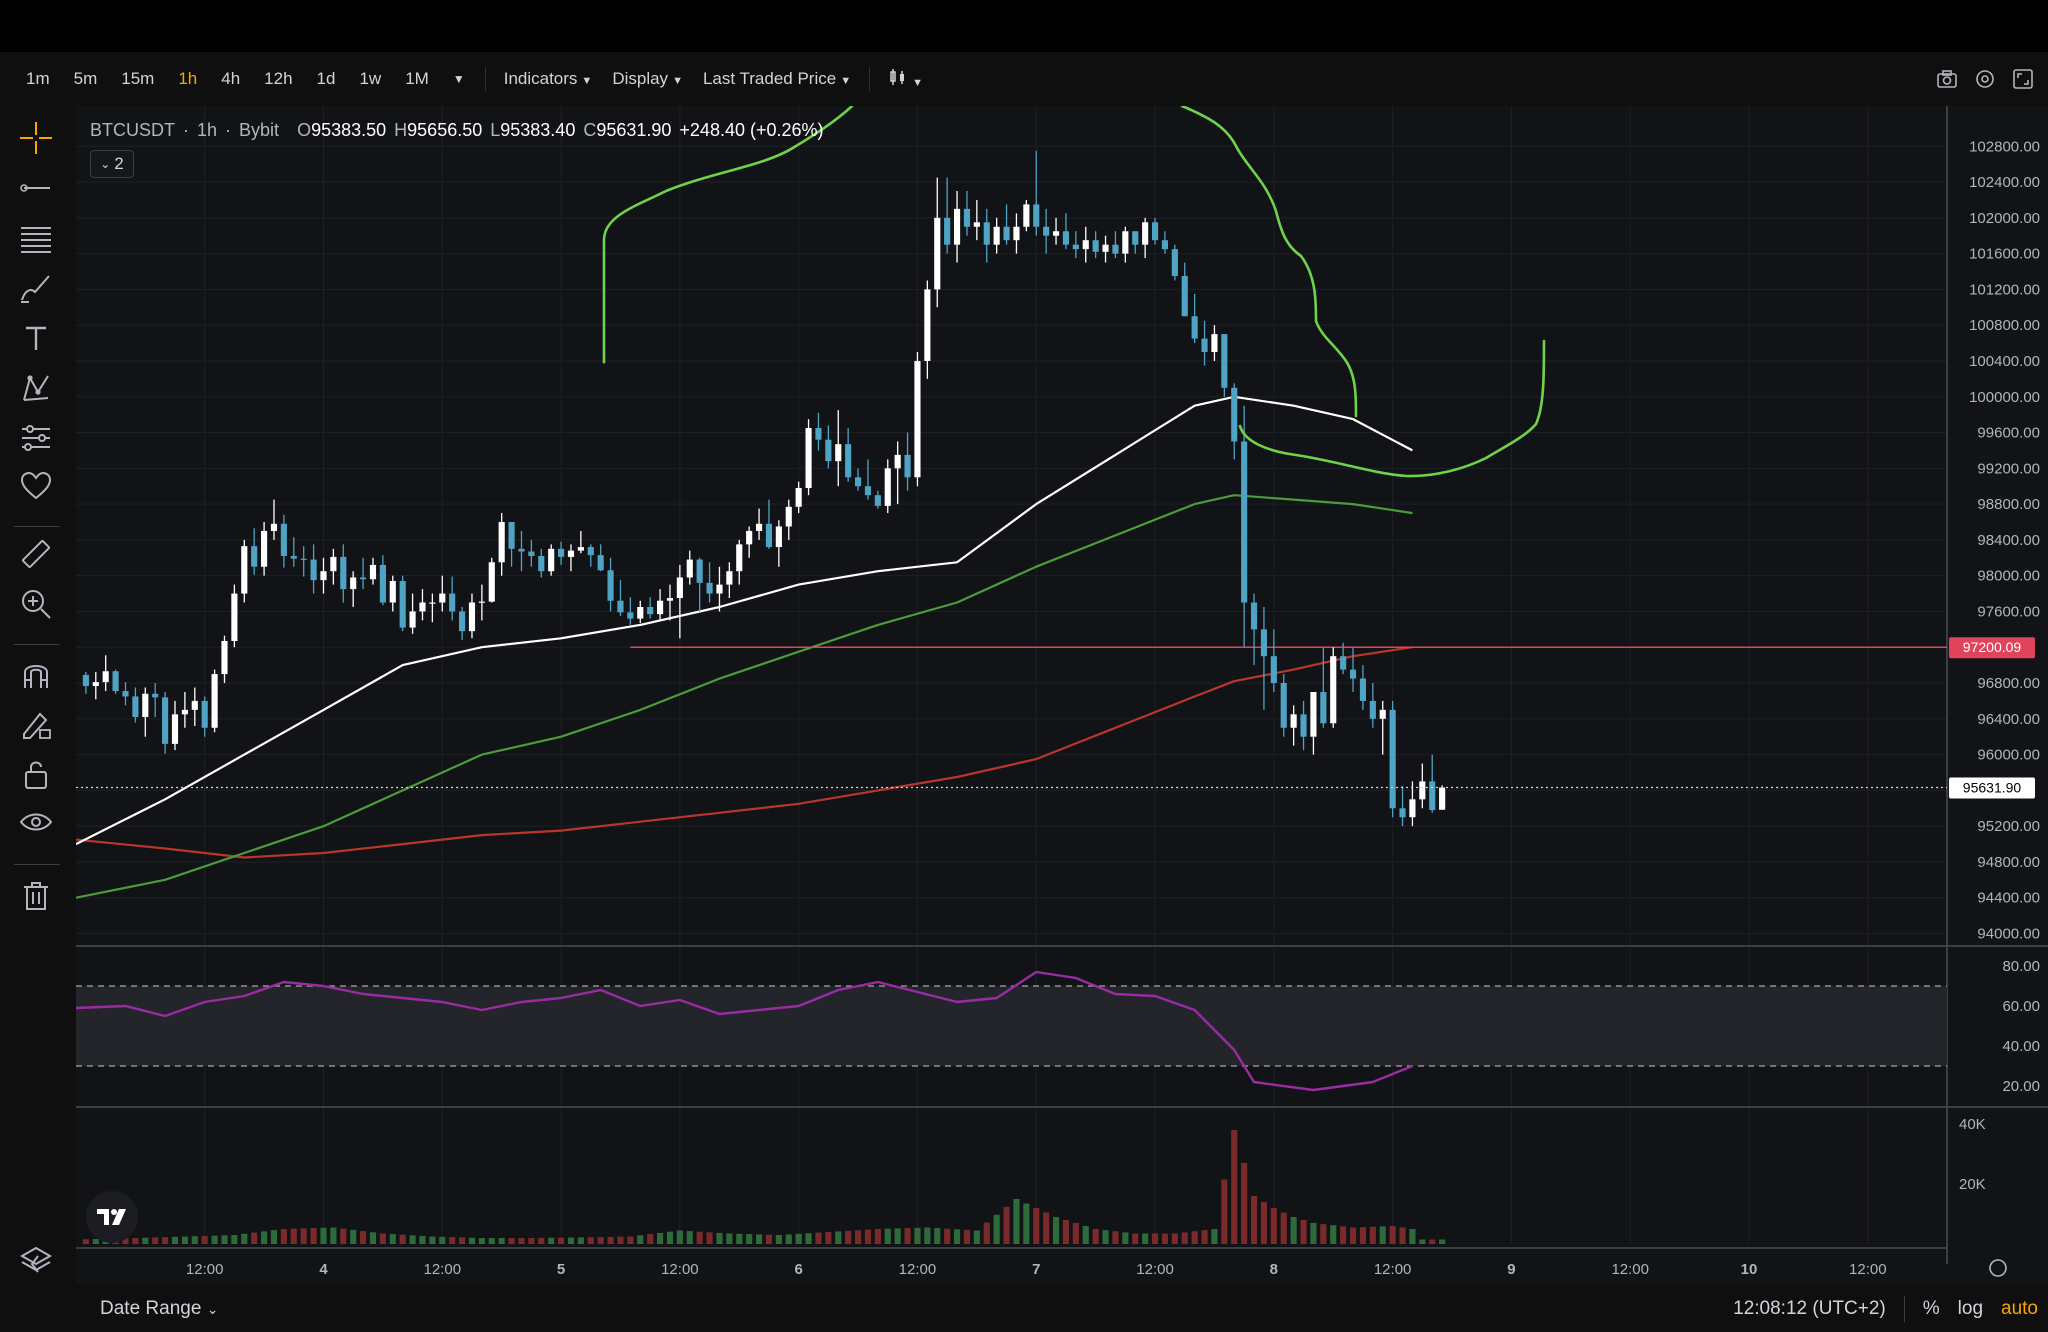 The image size is (2048, 1332). Describe the element at coordinates (187, 79) in the screenshot. I see `timeframe-1h: 1h` at that location.